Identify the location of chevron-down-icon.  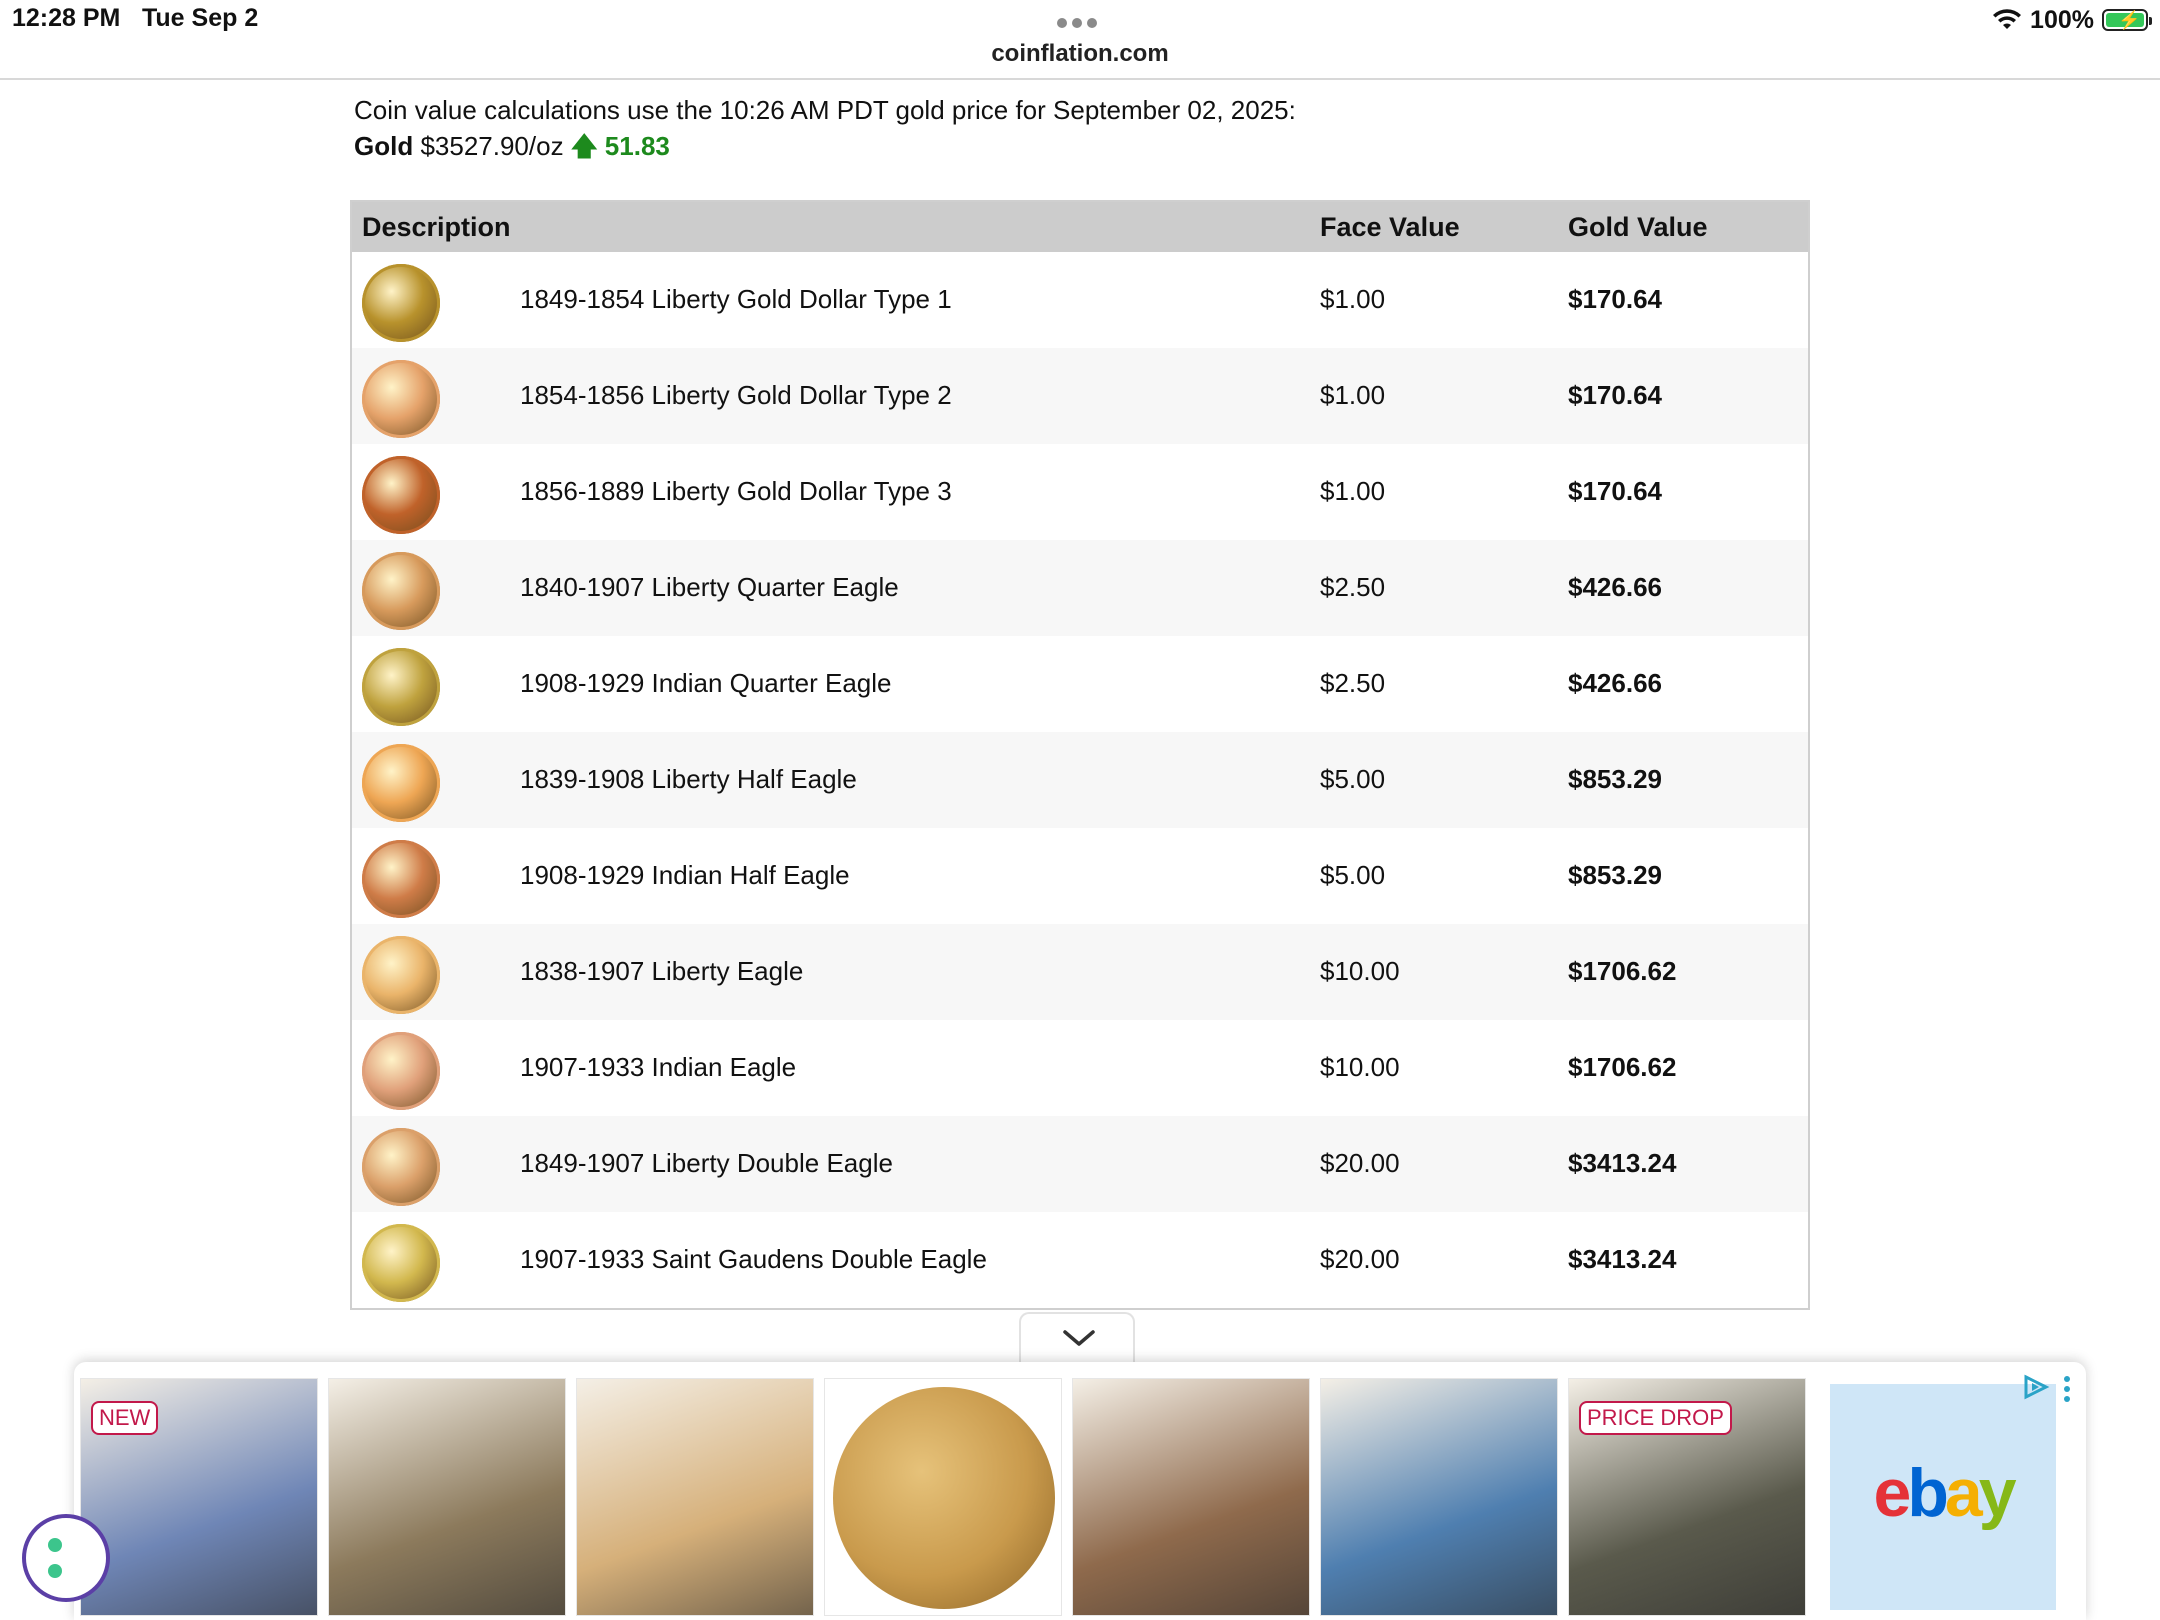
(1079, 1338).